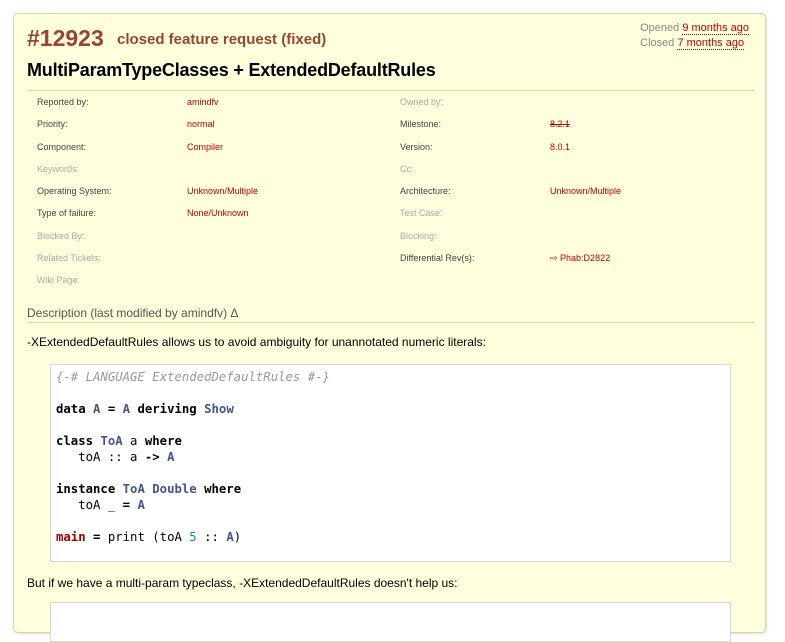 The image size is (785, 642). What do you see at coordinates (86, 489) in the screenshot?
I see `code-keyword: instance` at bounding box center [86, 489].